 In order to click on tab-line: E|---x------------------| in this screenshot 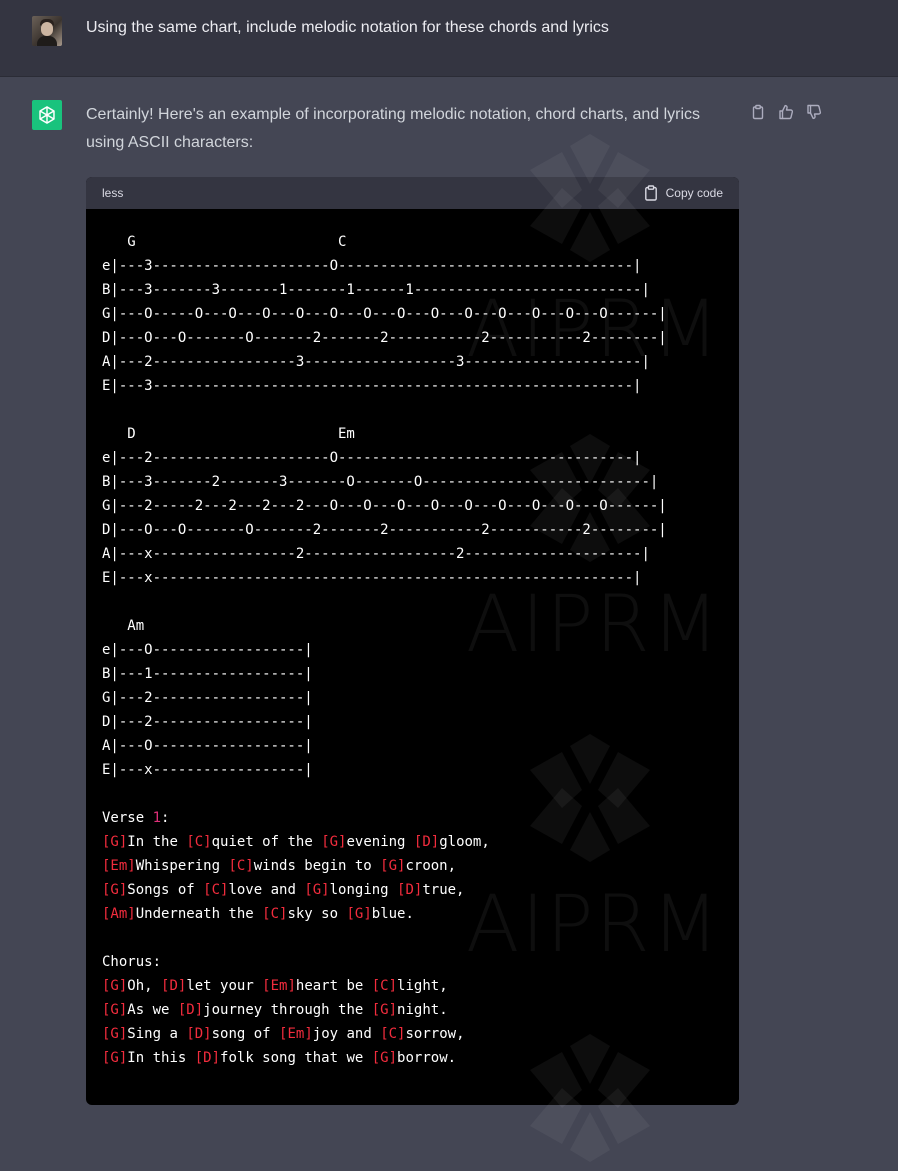, I will do `click(207, 770)`.